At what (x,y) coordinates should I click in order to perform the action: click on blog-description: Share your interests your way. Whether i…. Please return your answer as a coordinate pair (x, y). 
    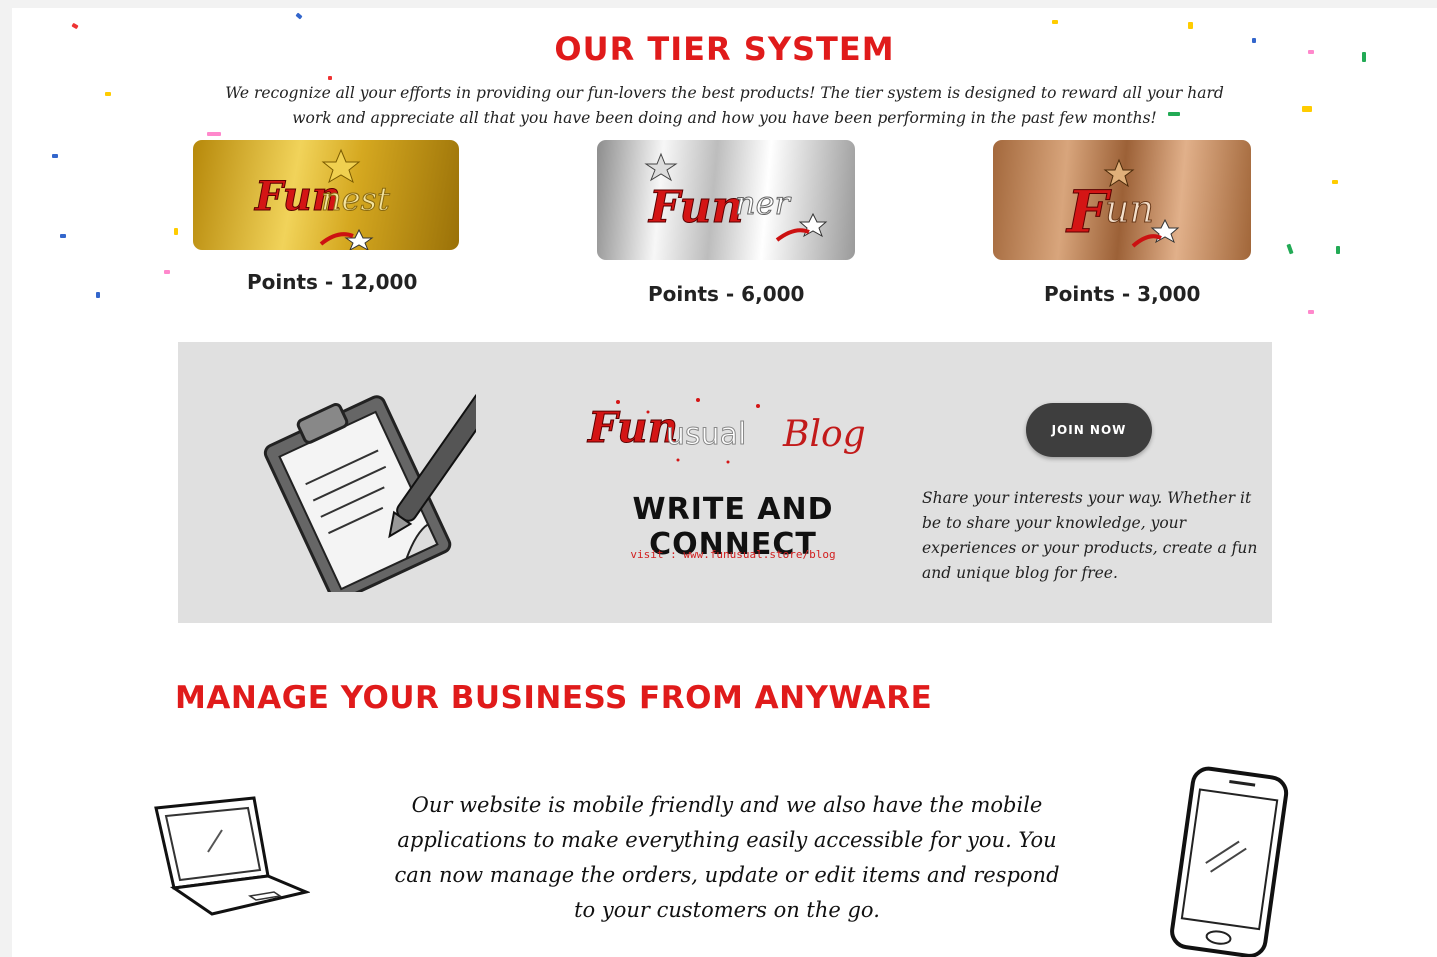
    Looking at the image, I should click on (1090, 535).